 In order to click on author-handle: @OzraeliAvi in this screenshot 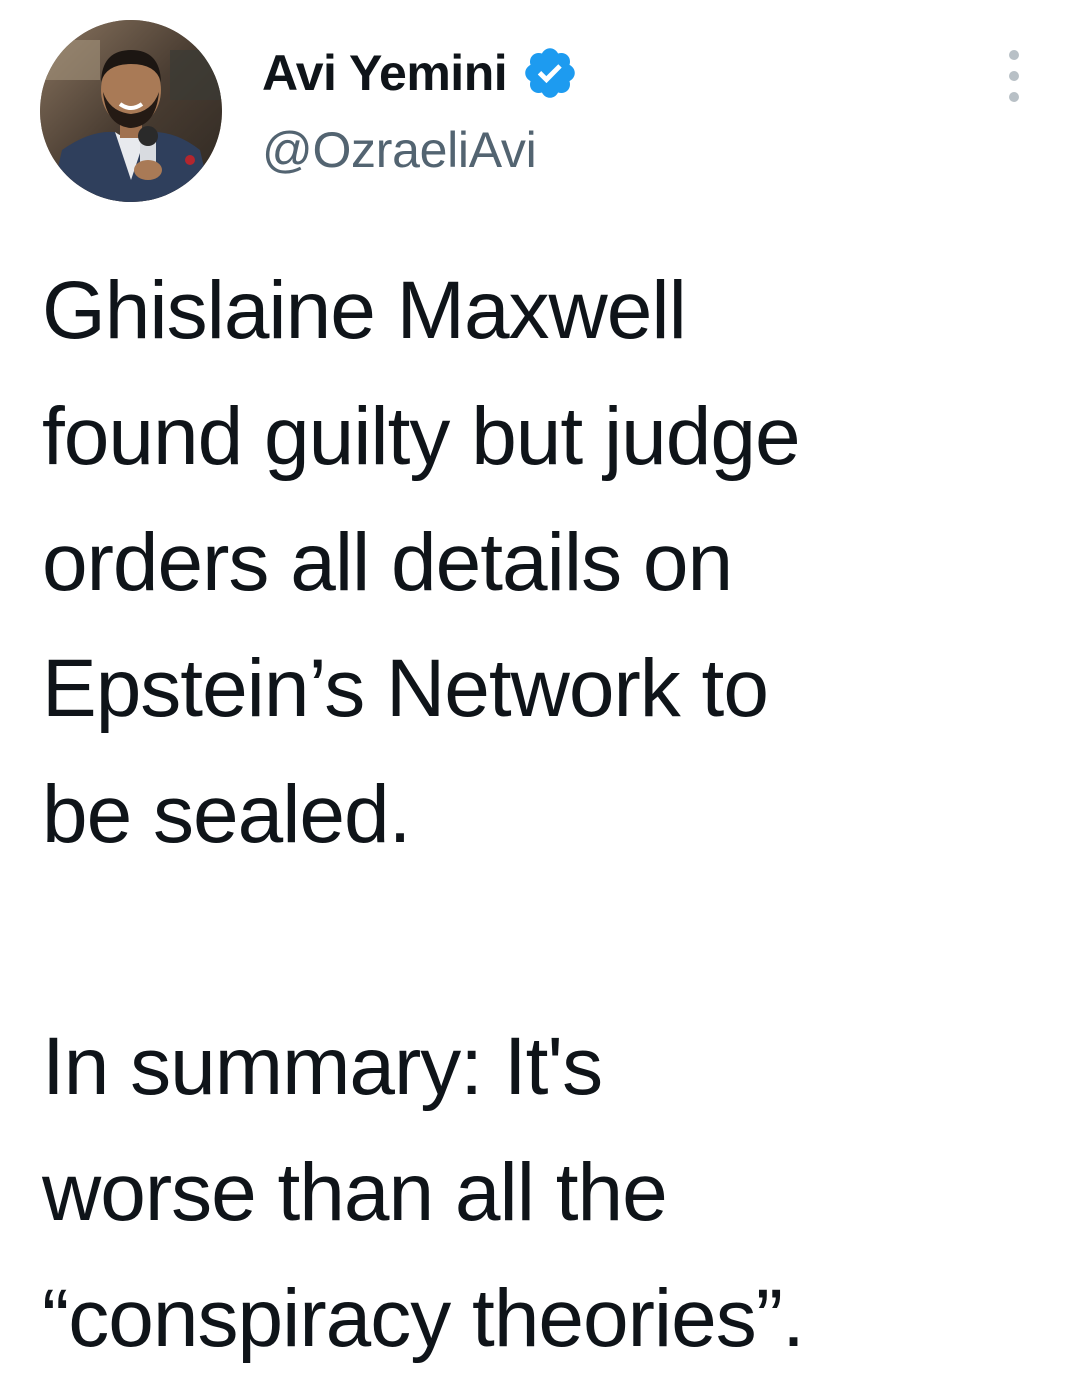, I will do `click(399, 150)`.